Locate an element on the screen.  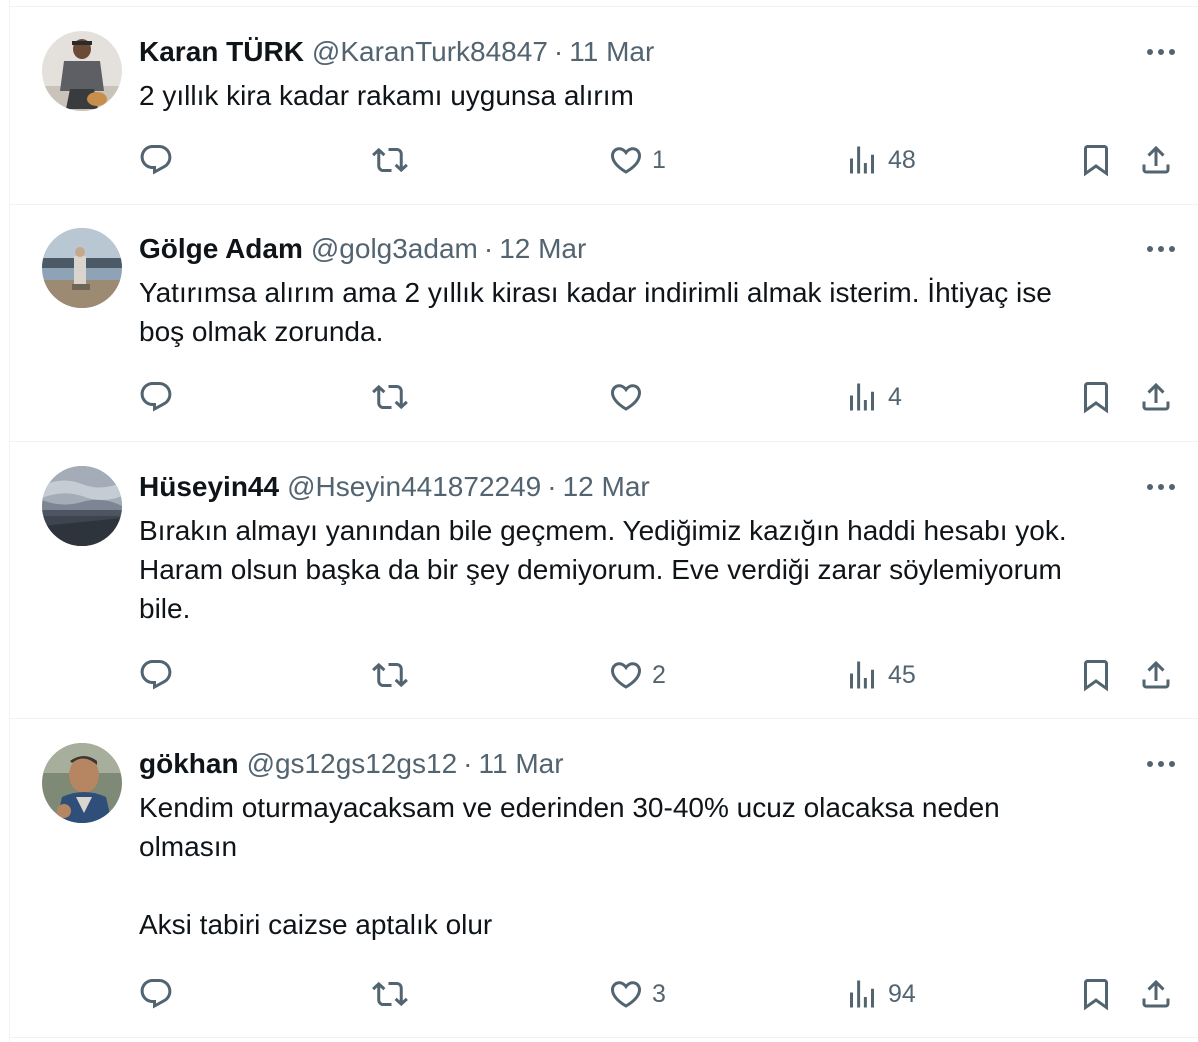
like-button: 2 is located at coordinates (637, 675).